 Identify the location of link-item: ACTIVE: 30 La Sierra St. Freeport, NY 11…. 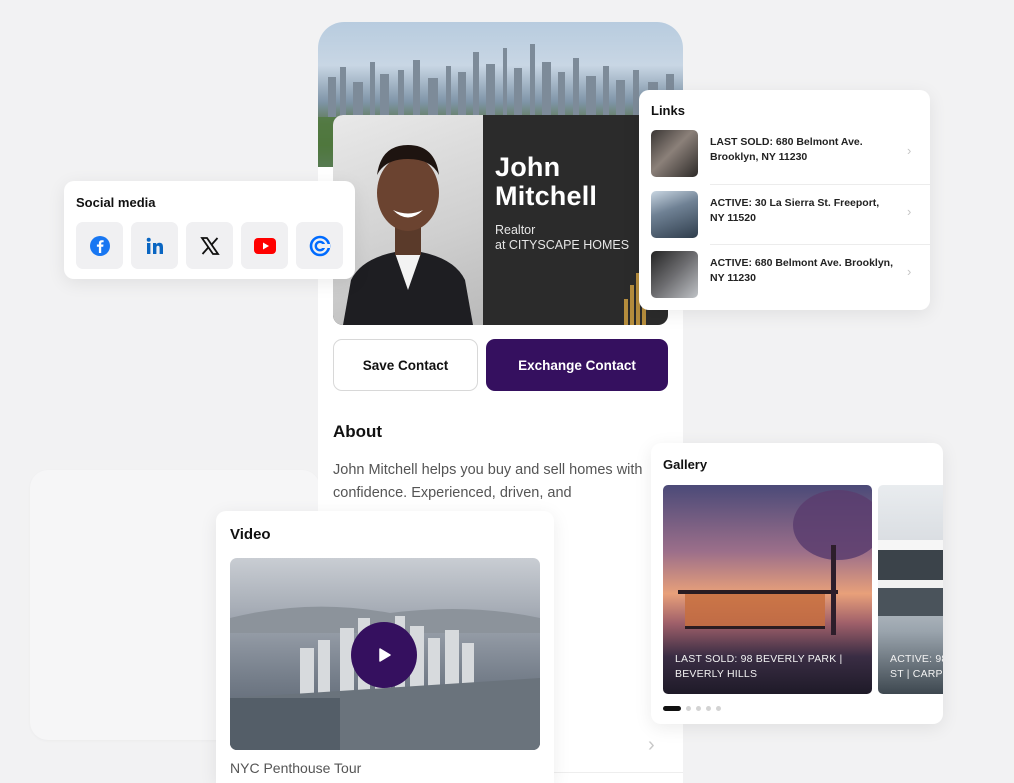
(784, 214).